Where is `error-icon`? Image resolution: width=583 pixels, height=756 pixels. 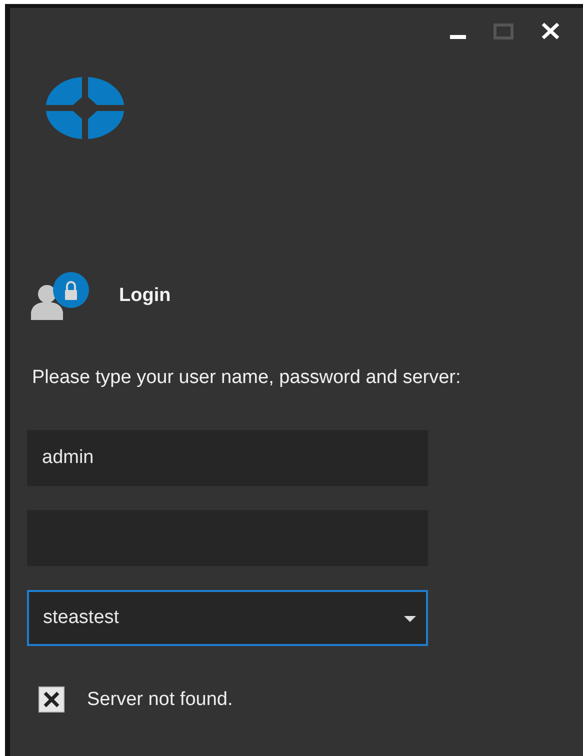 error-icon is located at coordinates (51, 699).